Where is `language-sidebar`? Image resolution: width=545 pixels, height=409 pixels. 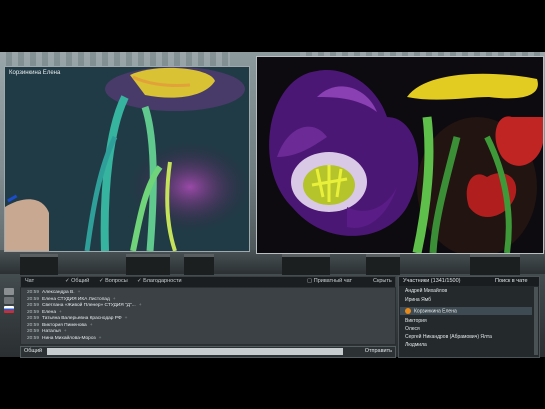
language-sidebar is located at coordinates (9, 311).